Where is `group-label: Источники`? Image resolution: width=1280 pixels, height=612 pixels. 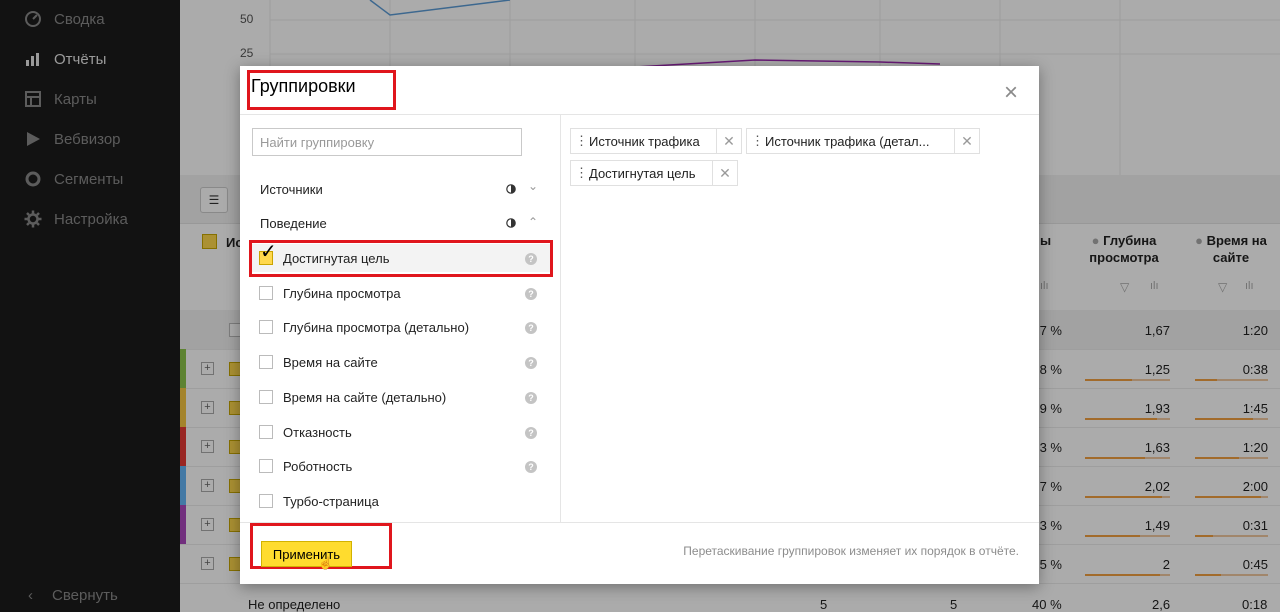 group-label: Источники is located at coordinates (291, 189).